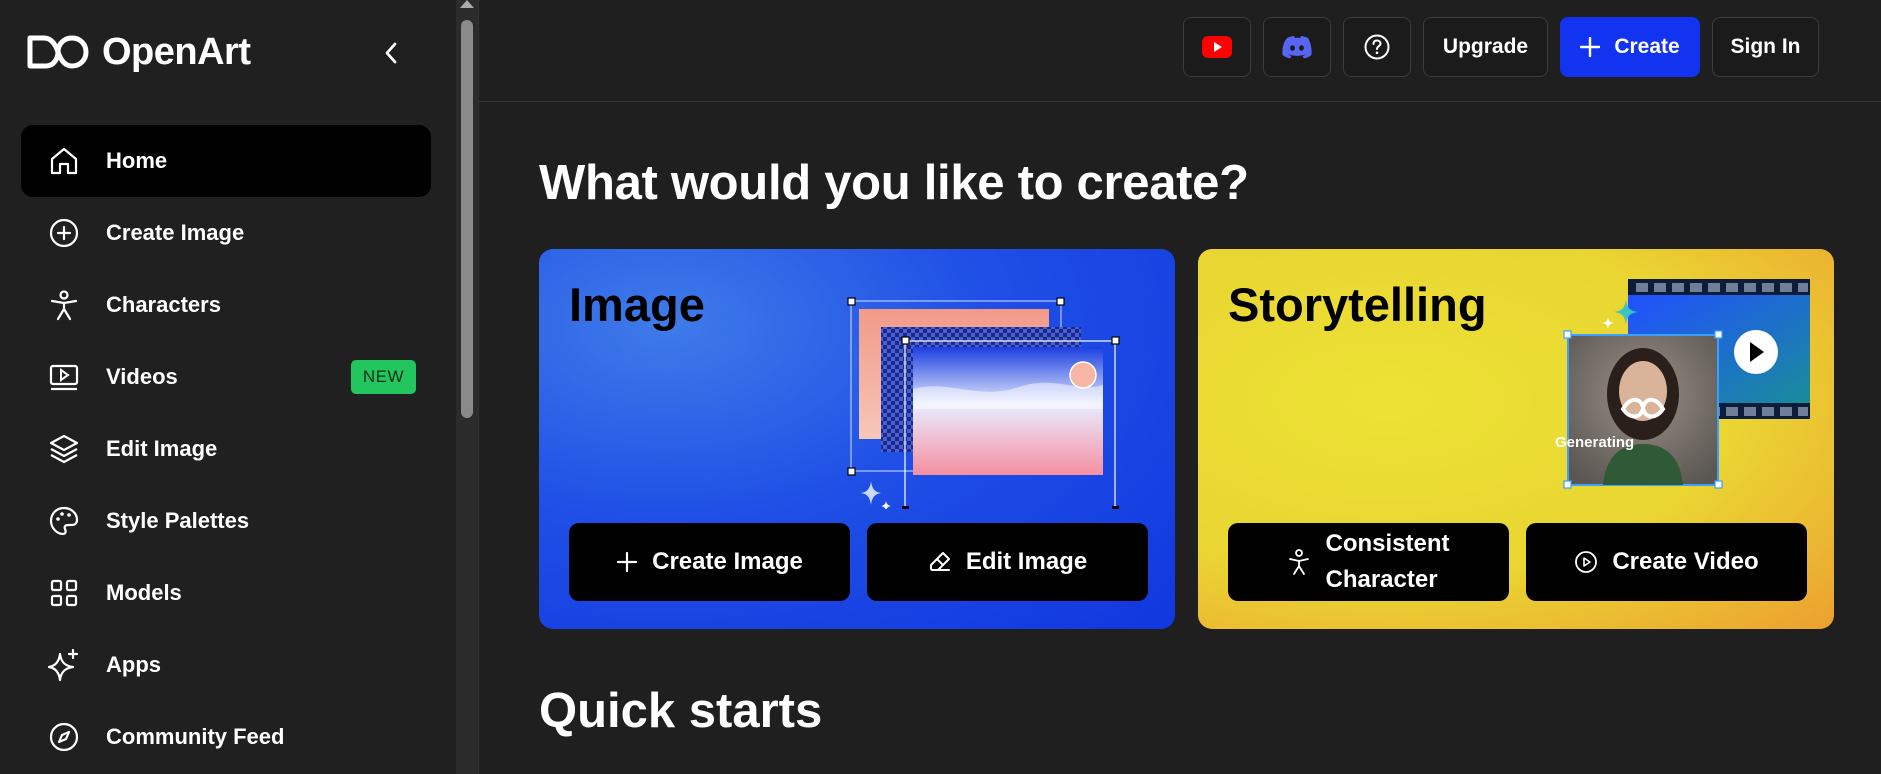 The image size is (1881, 774). Describe the element at coordinates (1586, 562) in the screenshot. I see `play-circle-icon` at that location.